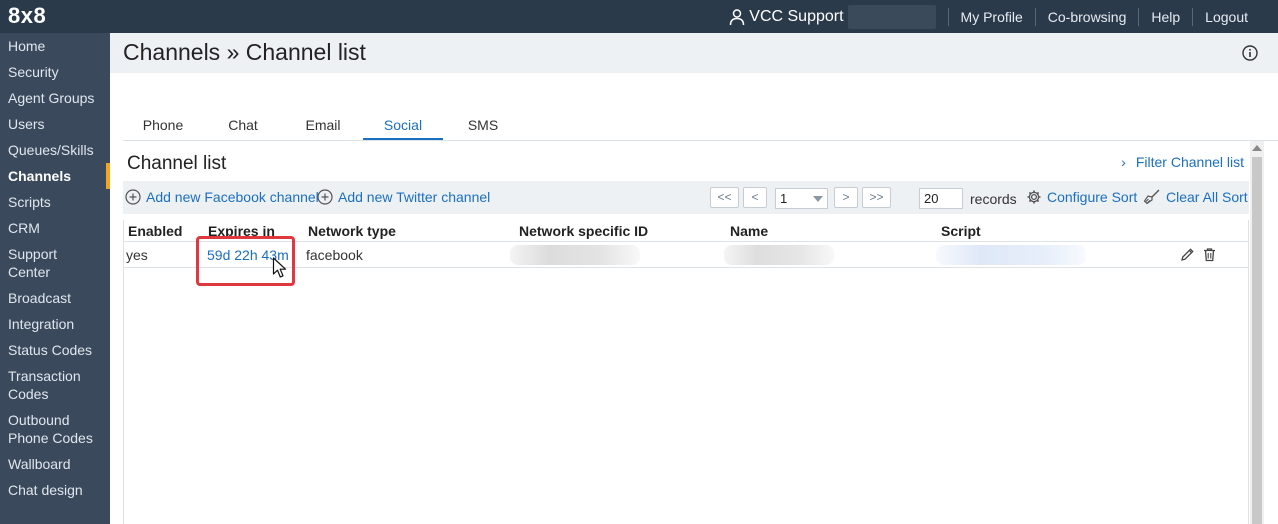 The width and height of the screenshot is (1278, 524). What do you see at coordinates (694, 53) in the screenshot?
I see `page-header: Channels » Channel list` at bounding box center [694, 53].